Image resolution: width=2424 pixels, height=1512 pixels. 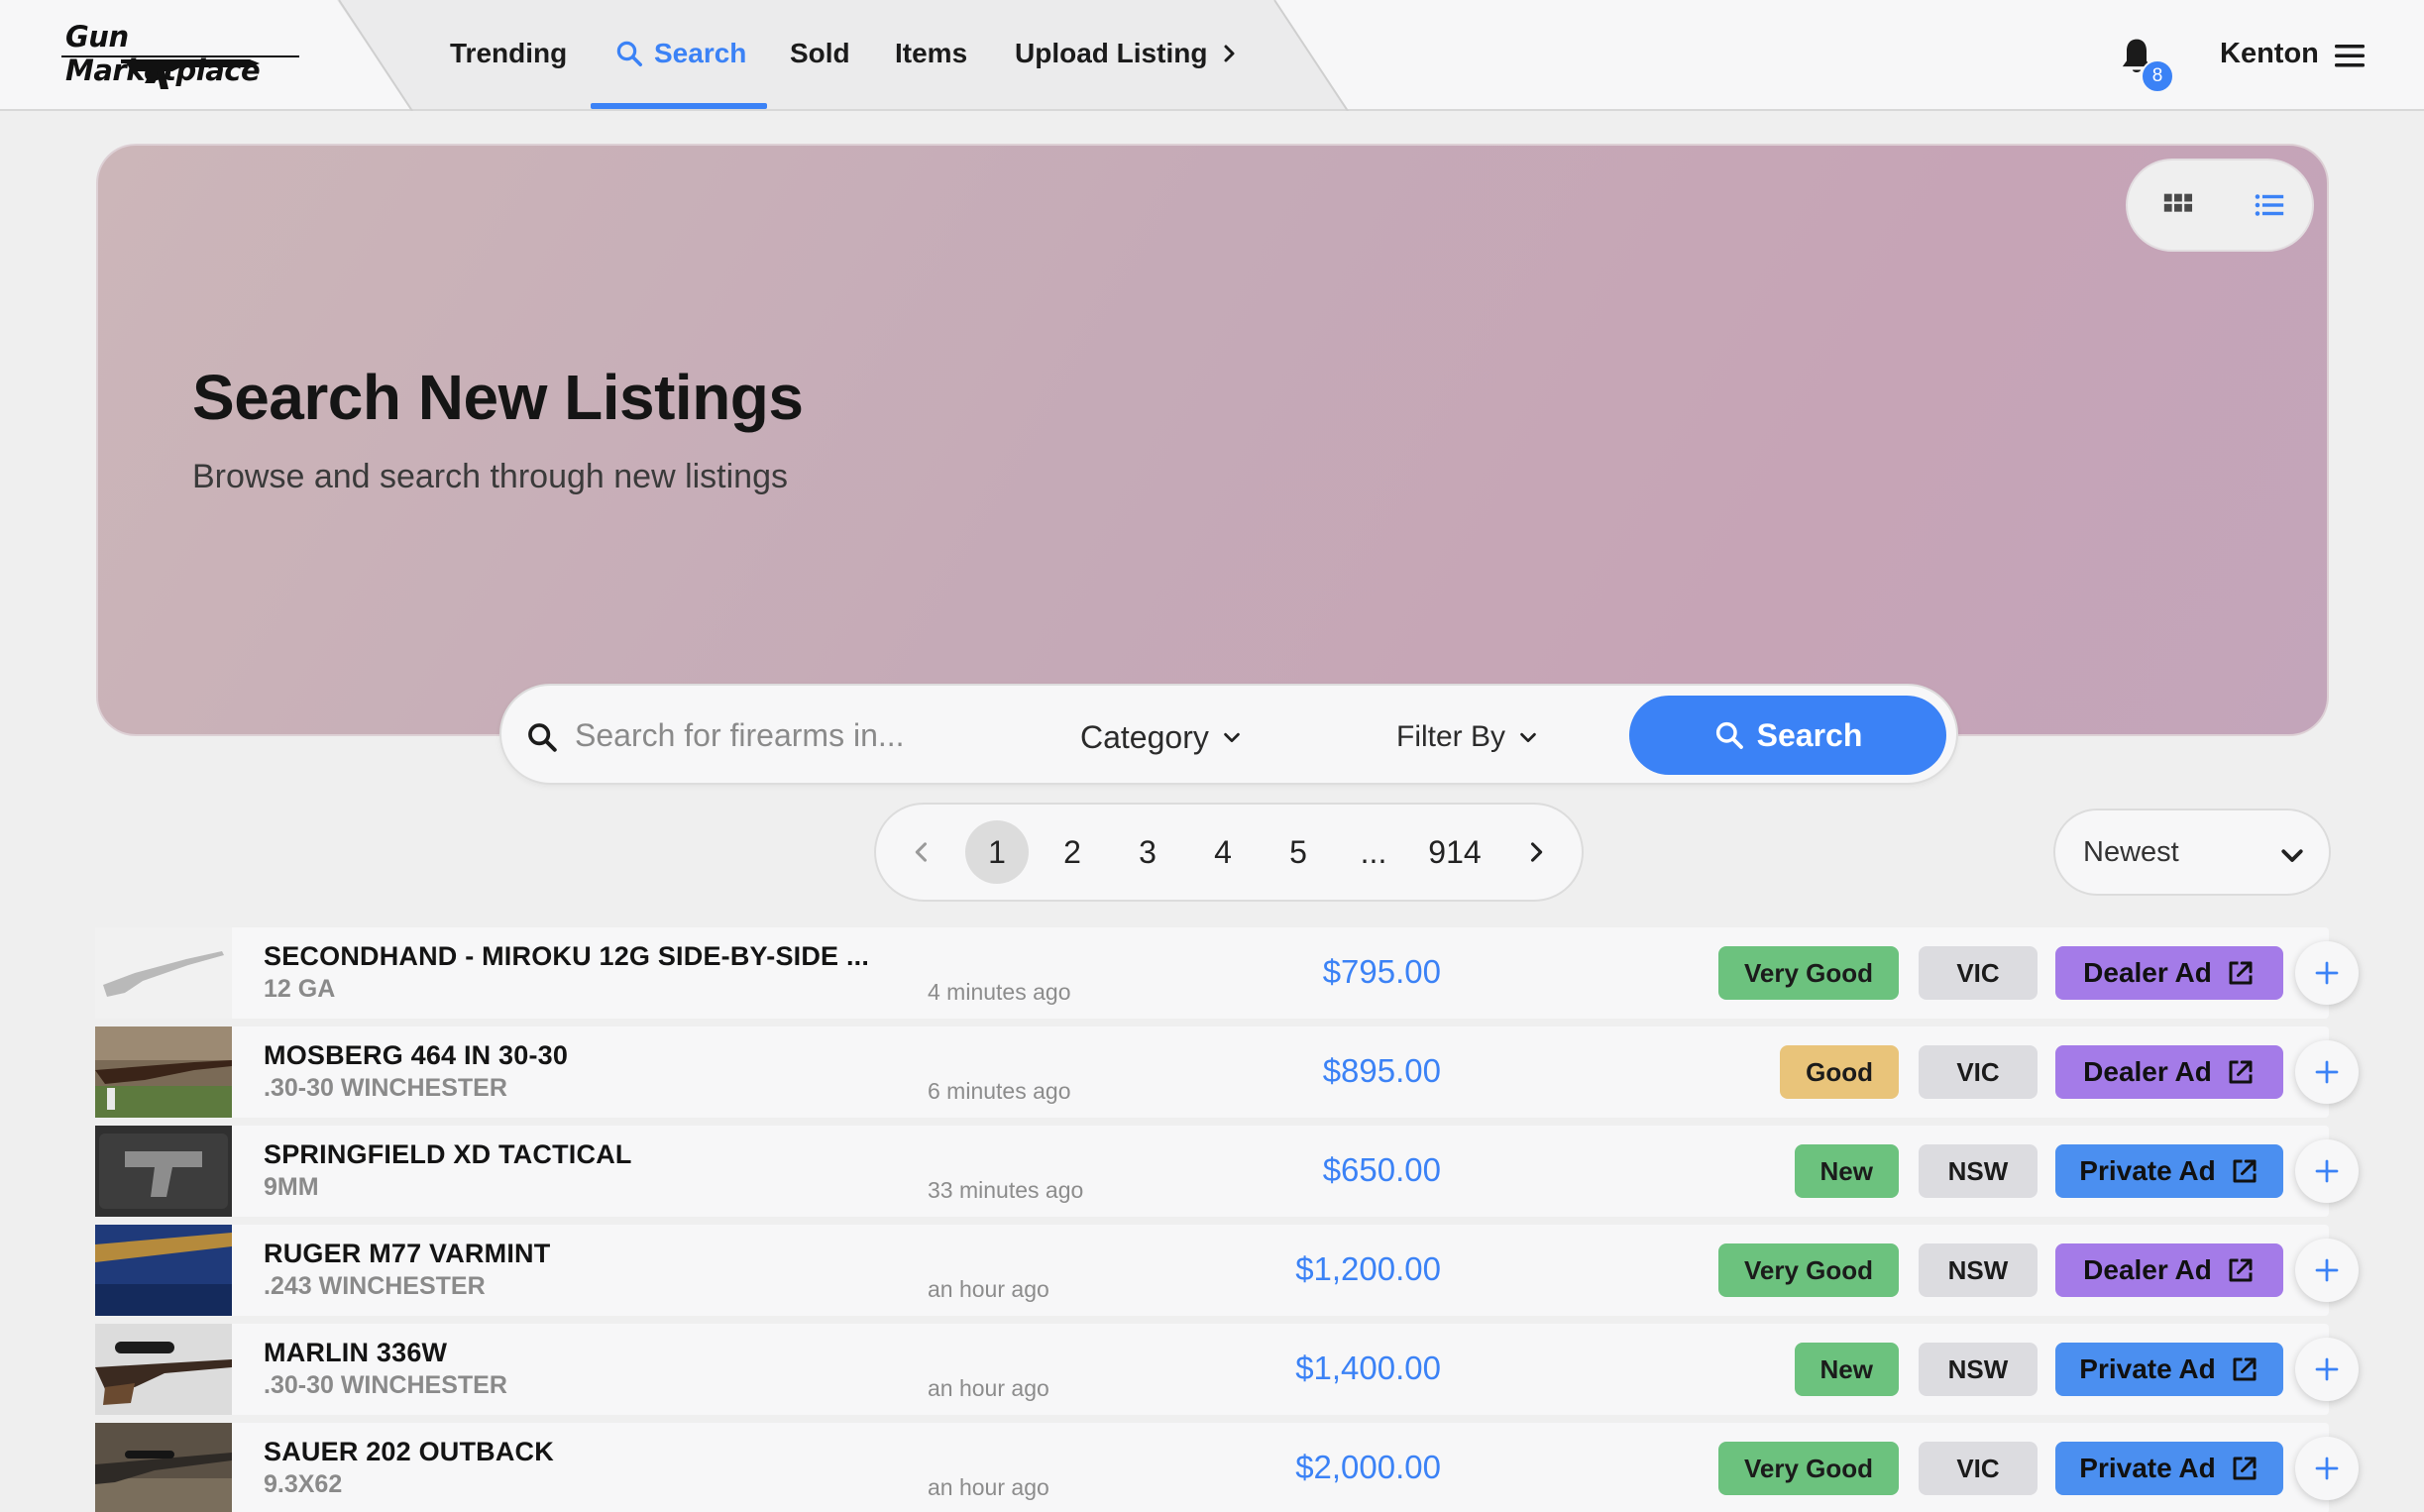 What do you see at coordinates (1000, 992) in the screenshot?
I see `listing-time: 4 minutes ago` at bounding box center [1000, 992].